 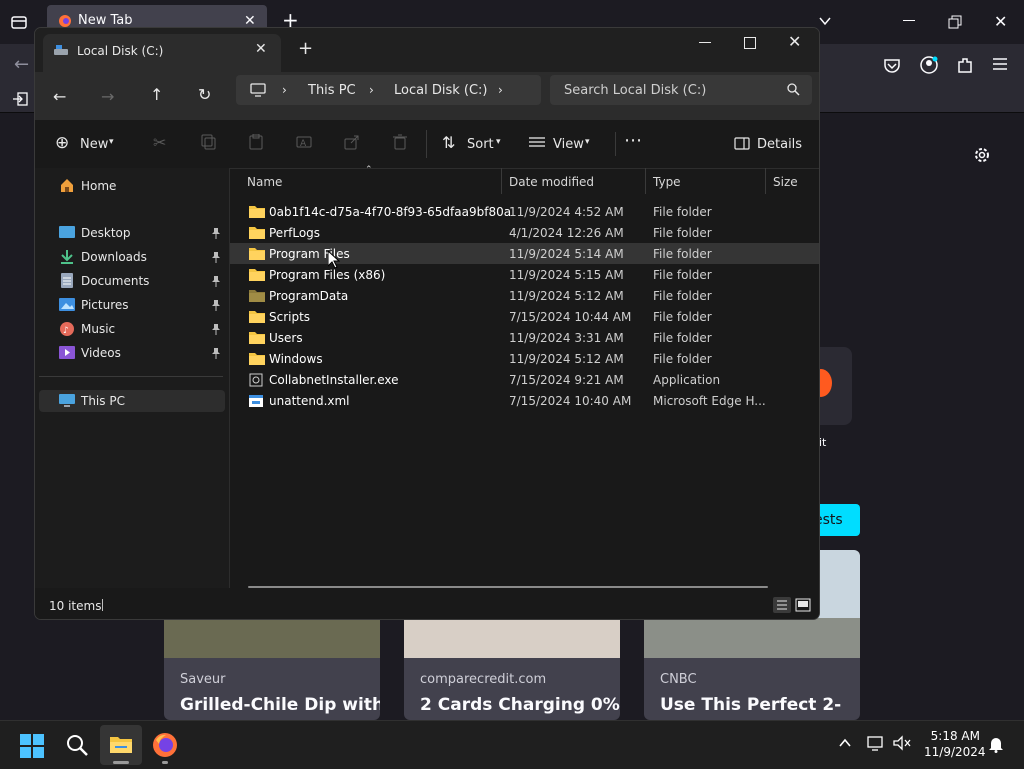 What do you see at coordinates (825, 21) in the screenshot?
I see `list-all-tabs-icon` at bounding box center [825, 21].